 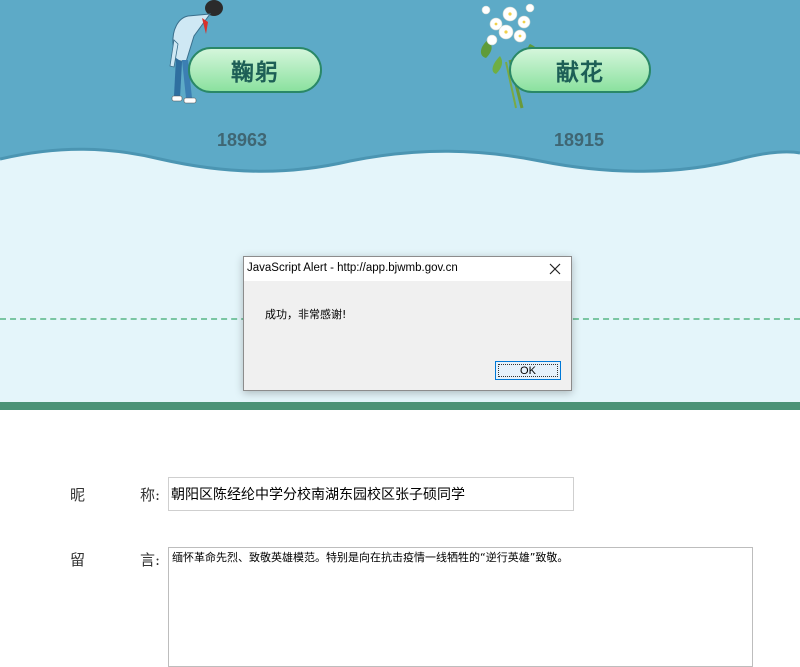 What do you see at coordinates (78, 495) in the screenshot?
I see `nickname-label-first: 昵` at bounding box center [78, 495].